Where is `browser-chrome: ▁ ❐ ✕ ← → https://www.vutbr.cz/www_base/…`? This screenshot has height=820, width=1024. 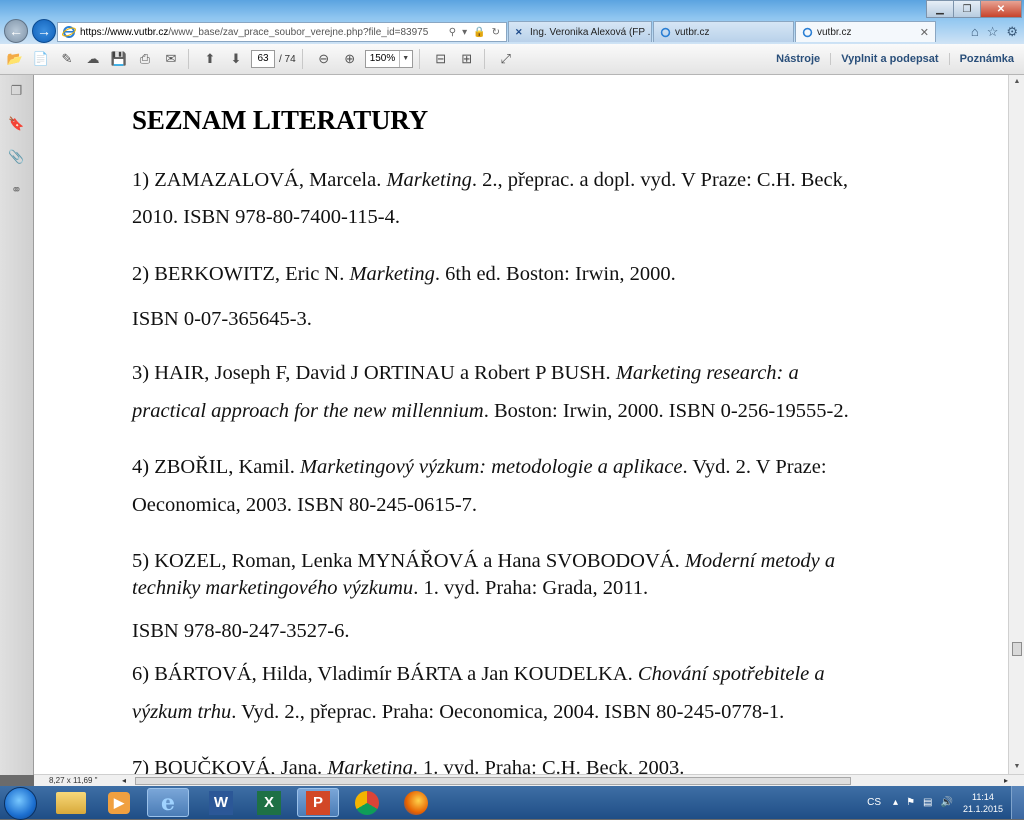
browser-chrome: ▁ ❐ ✕ ← → https://www.vutbr.cz/www_base/… is located at coordinates (512, 22).